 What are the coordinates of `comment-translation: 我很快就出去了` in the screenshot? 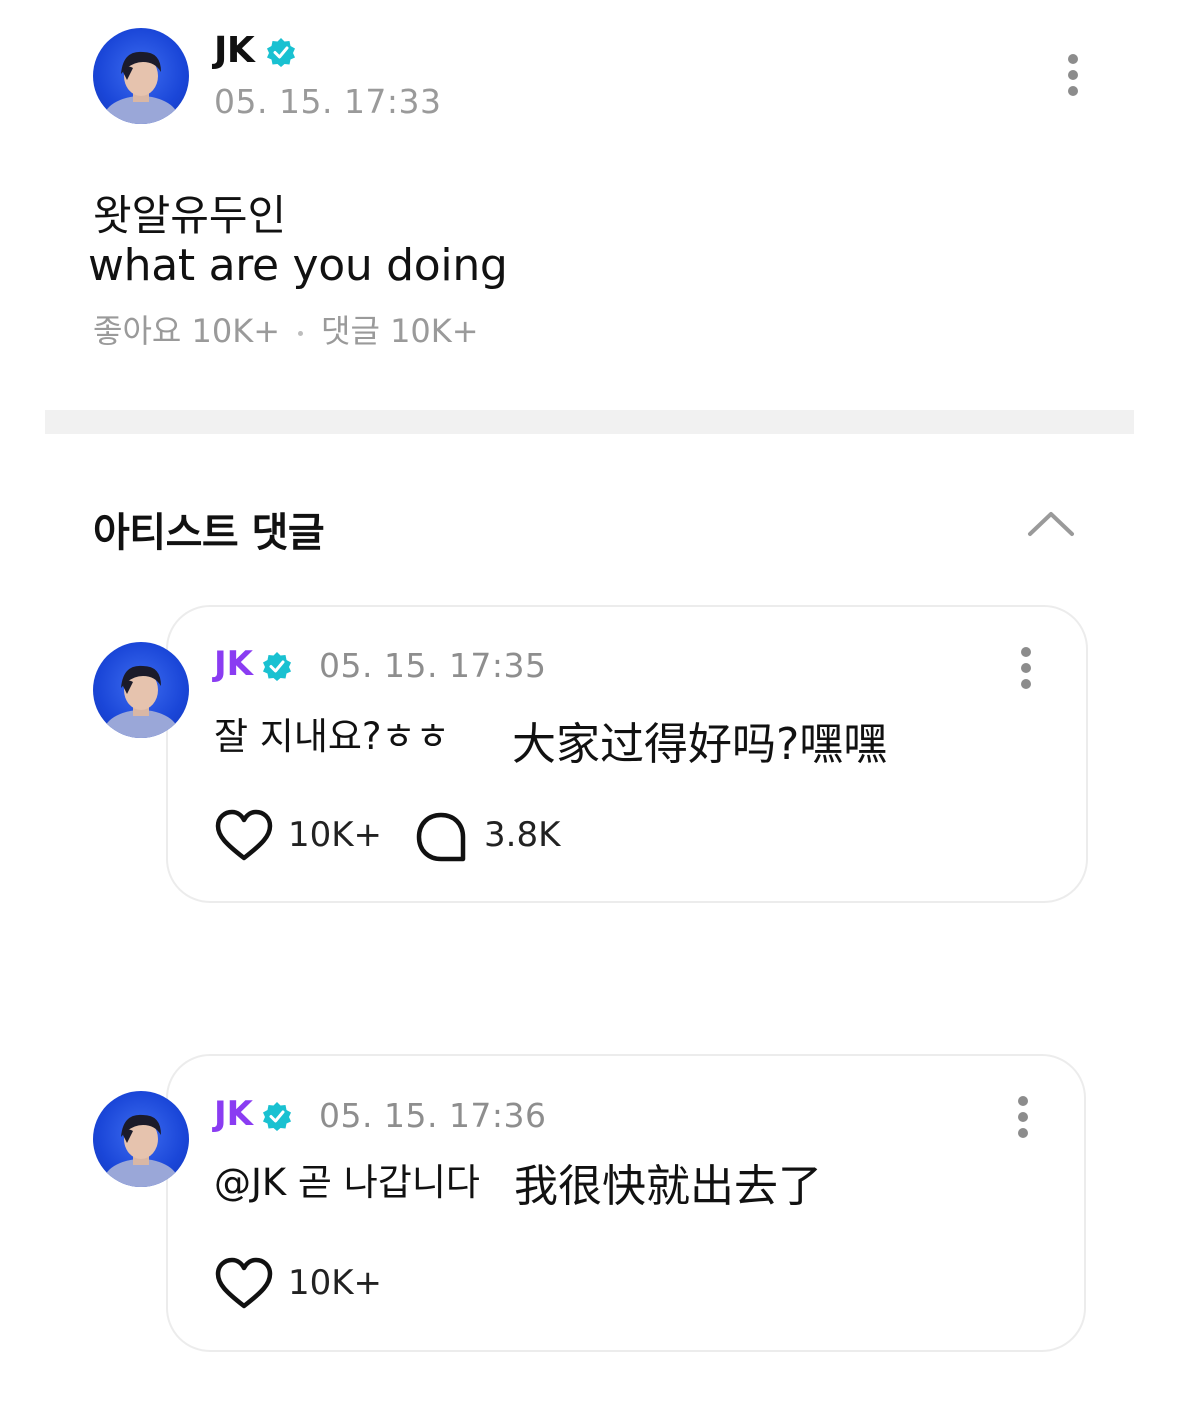 It's located at (668, 1186).